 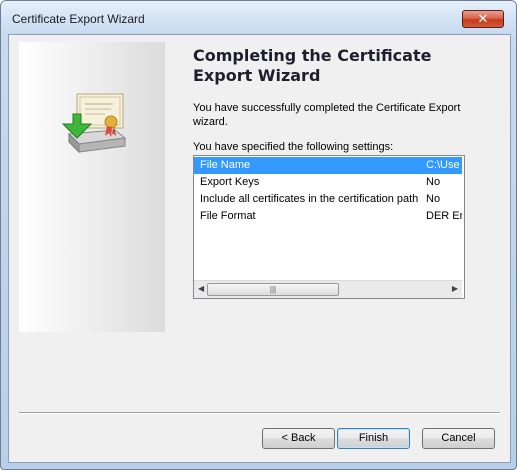 What do you see at coordinates (228, 216) in the screenshot?
I see `setting-name: File Format` at bounding box center [228, 216].